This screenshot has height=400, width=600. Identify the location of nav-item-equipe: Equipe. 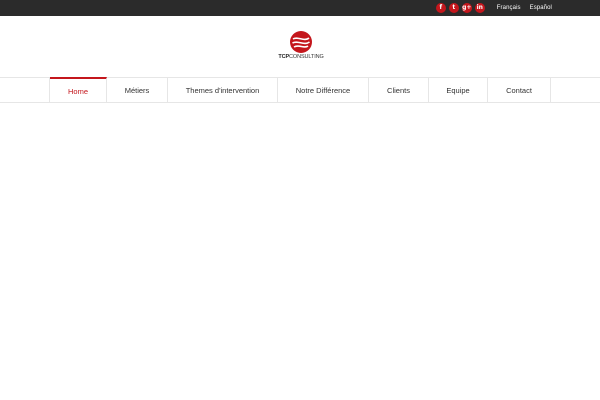
(458, 90).